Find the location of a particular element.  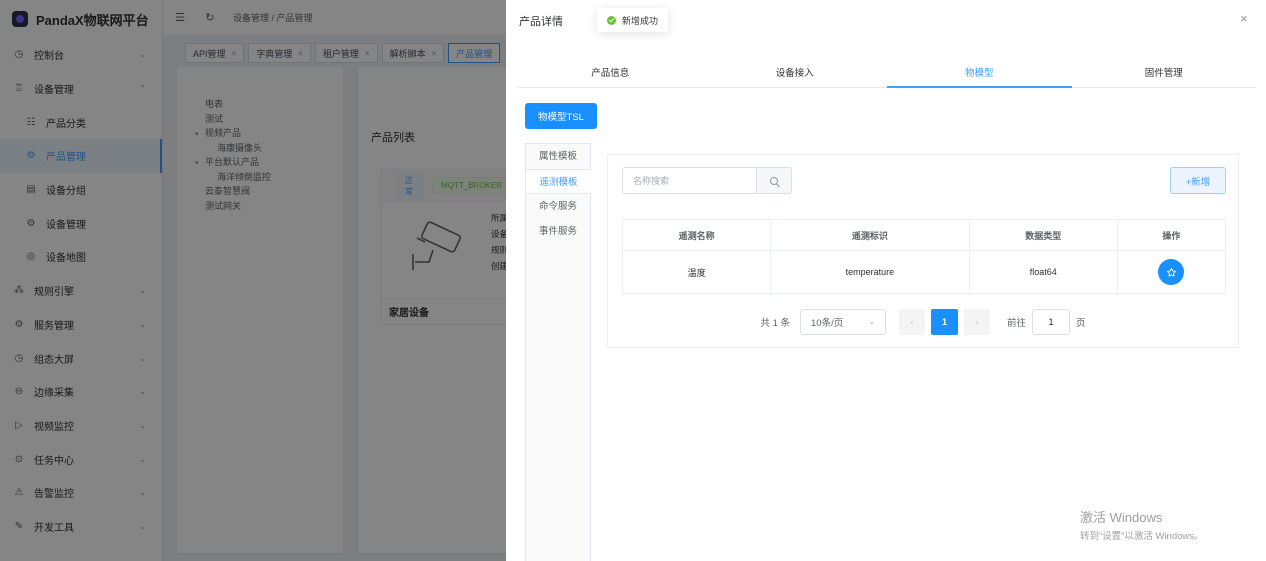

close-icon: × is located at coordinates (1244, 18).